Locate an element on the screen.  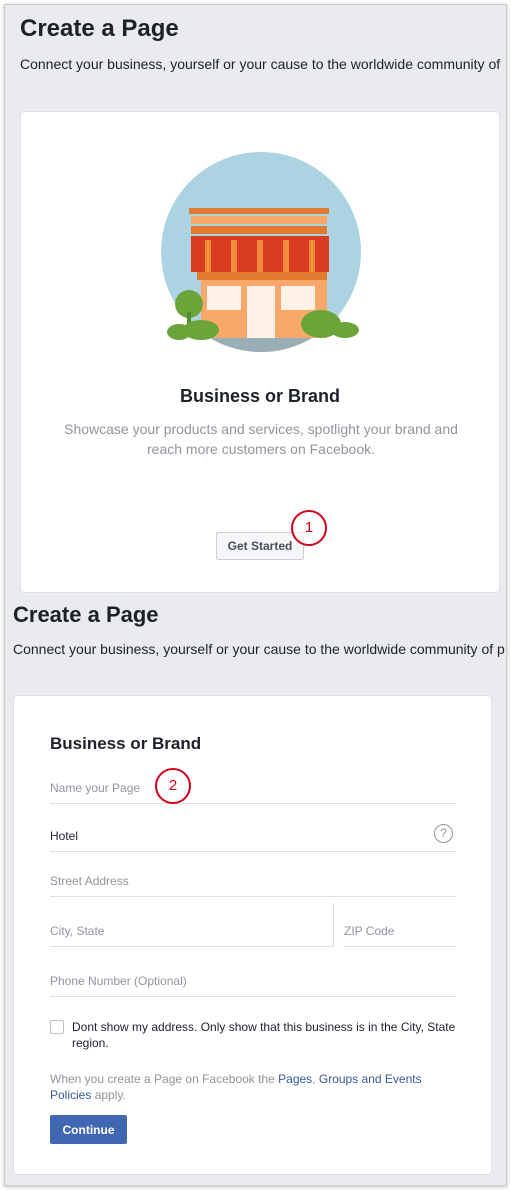
phone-input is located at coordinates (253, 981).